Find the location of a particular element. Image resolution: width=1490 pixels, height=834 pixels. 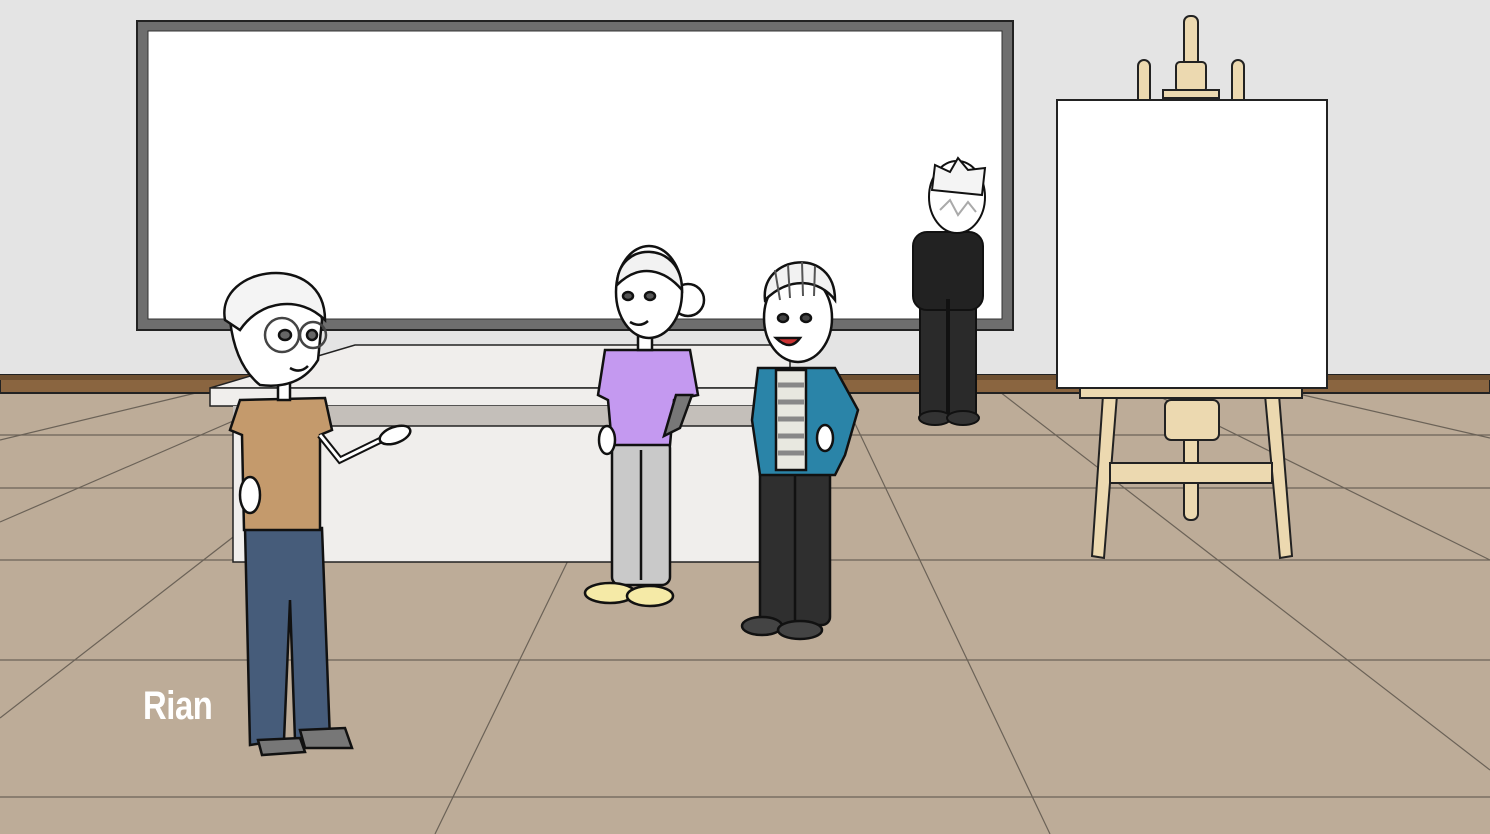

character-name-caption: Rian is located at coordinates (178, 706).